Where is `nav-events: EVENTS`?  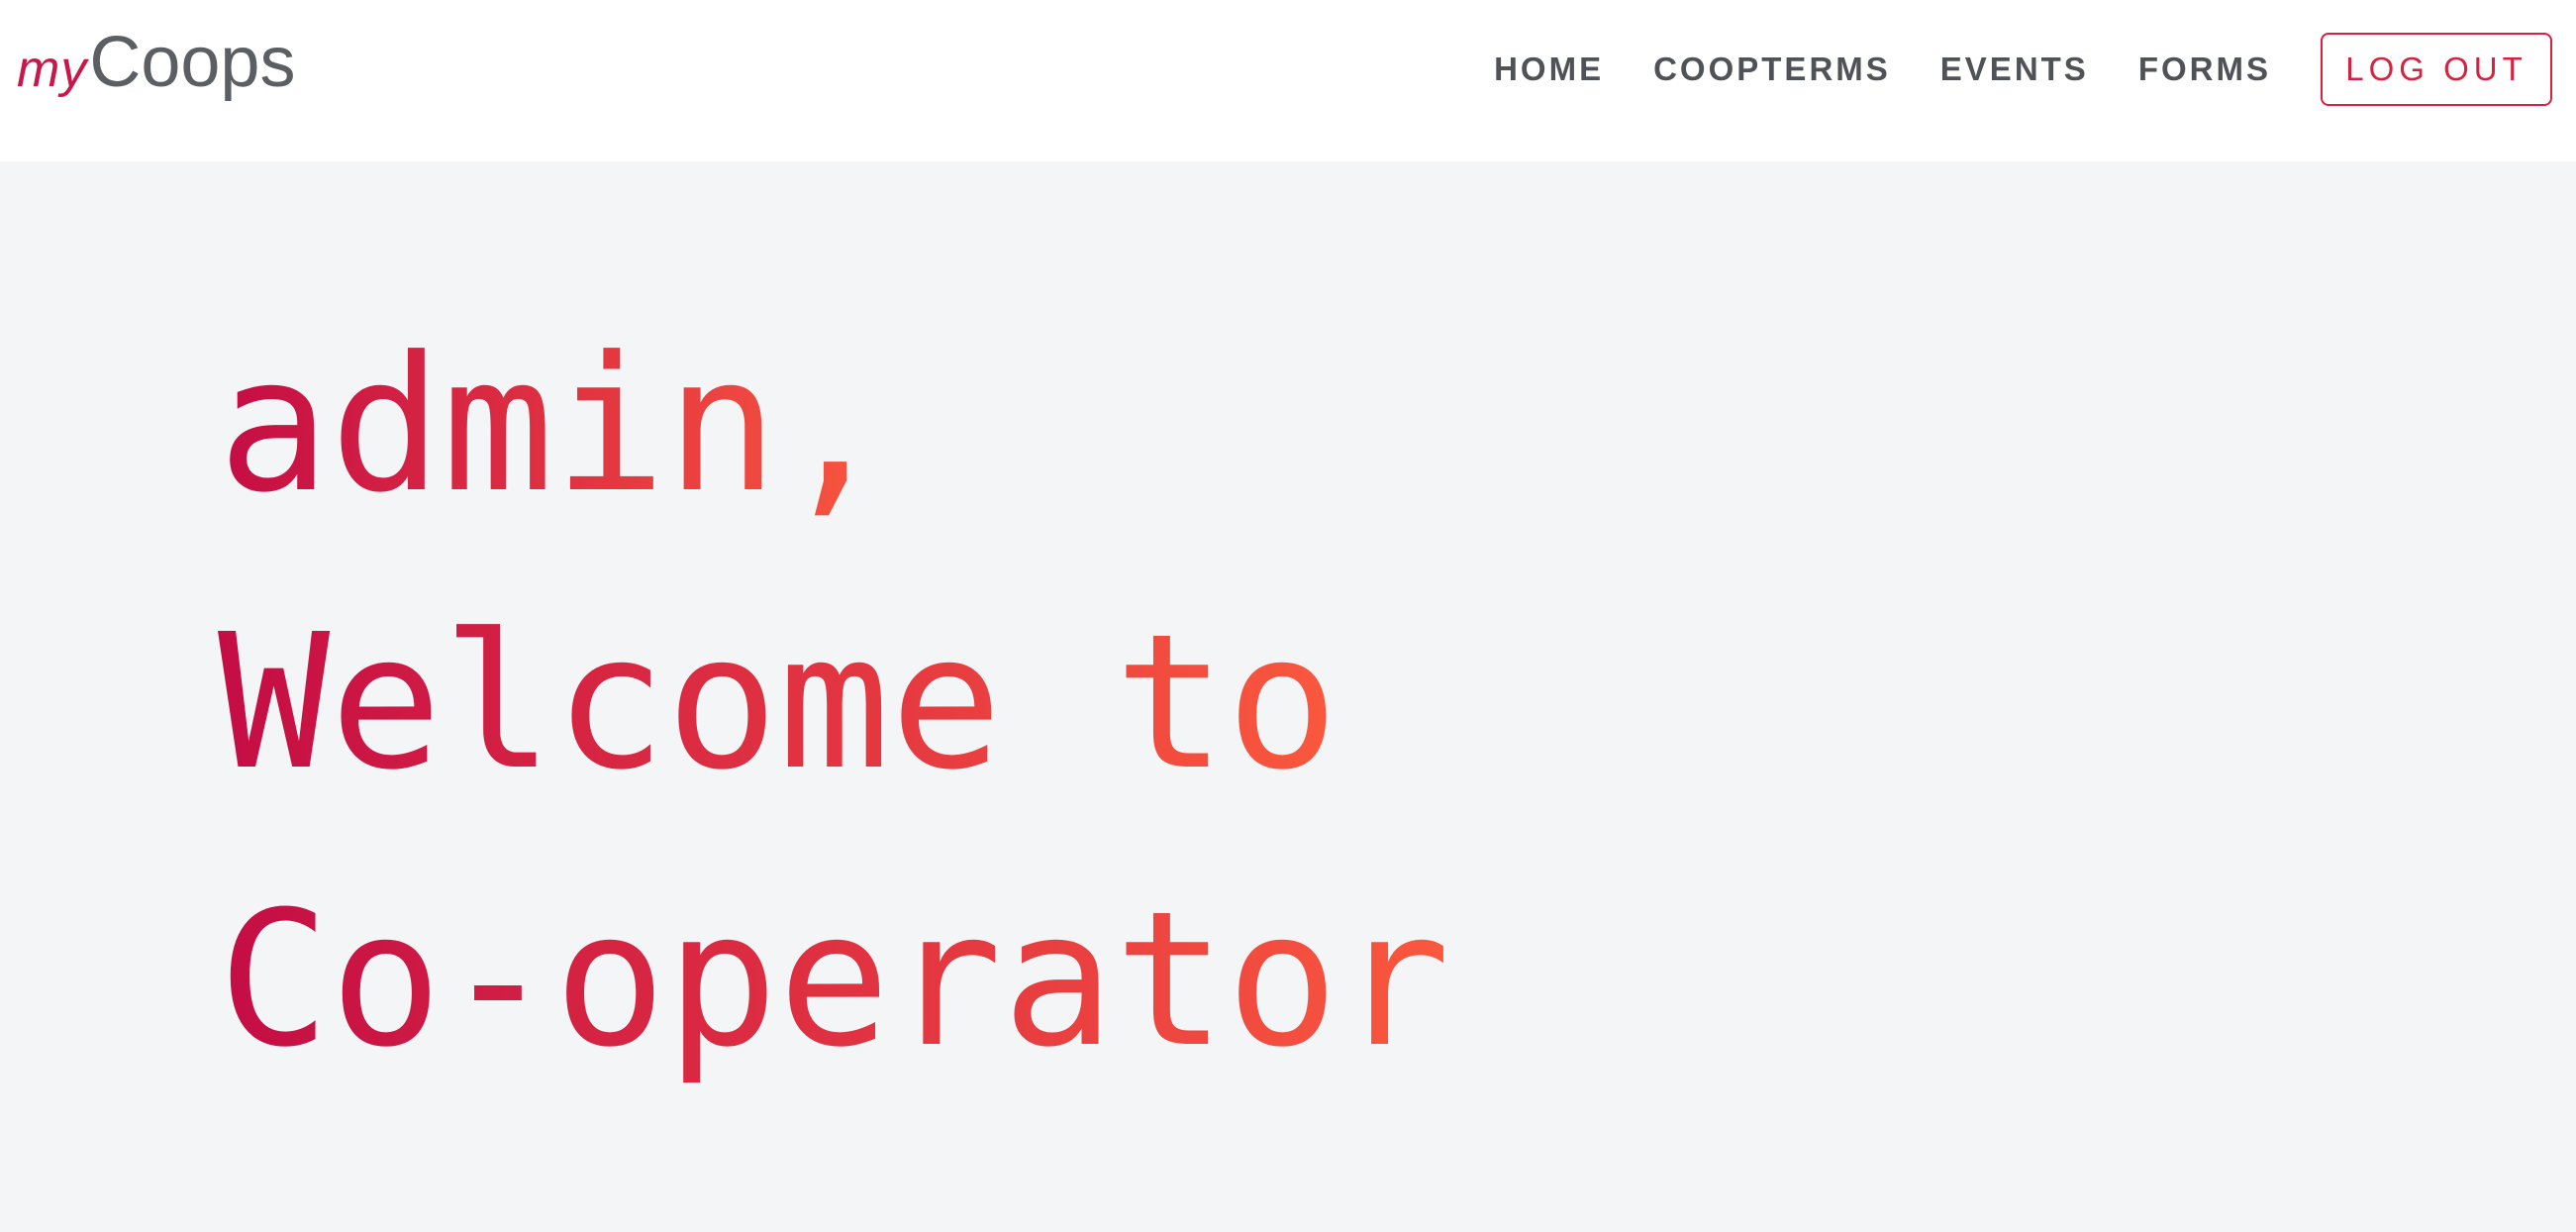 nav-events: EVENTS is located at coordinates (2015, 69).